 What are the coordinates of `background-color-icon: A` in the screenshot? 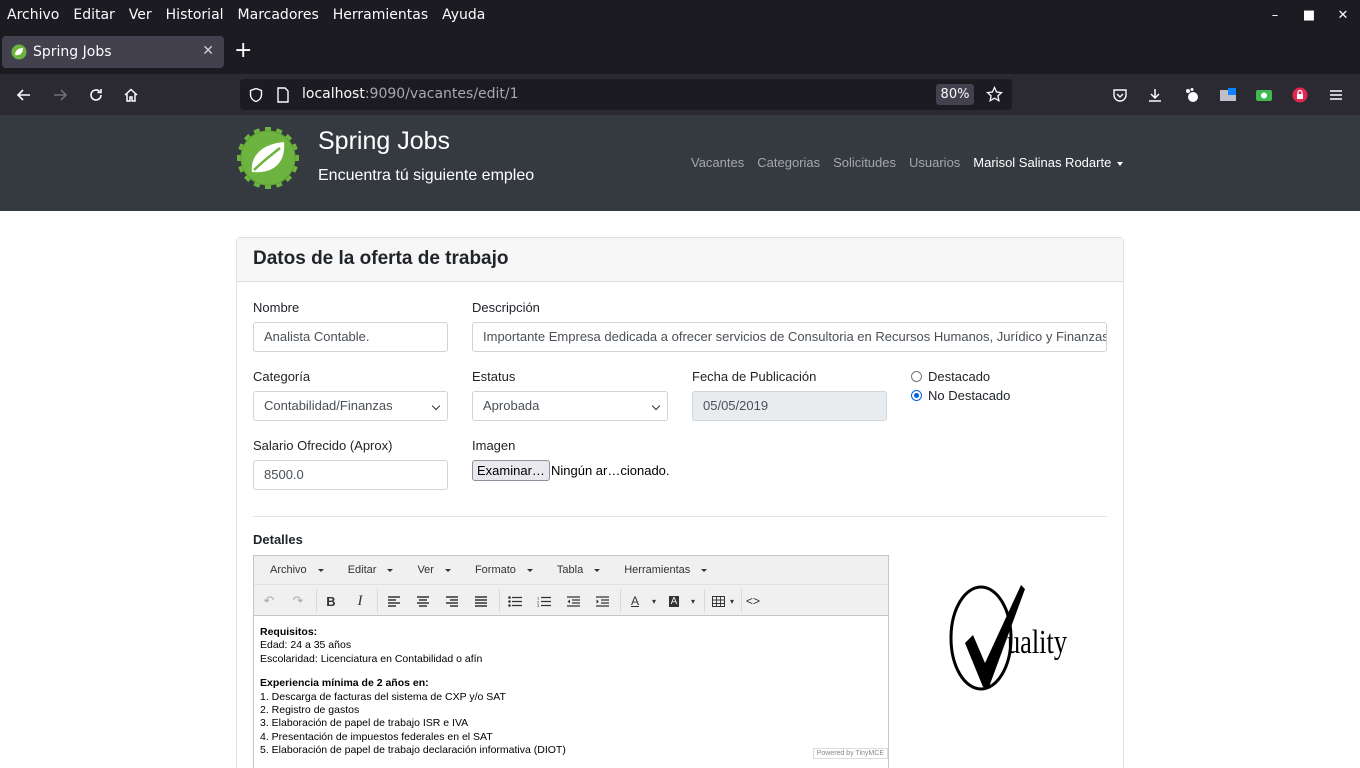 It's located at (674, 601).